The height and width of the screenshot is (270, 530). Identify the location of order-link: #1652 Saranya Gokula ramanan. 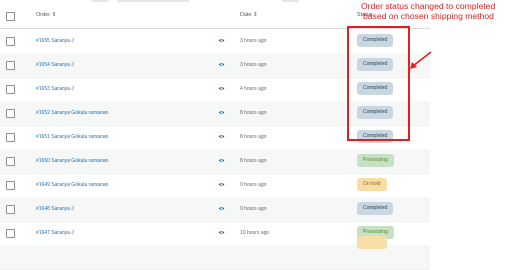
(72, 113).